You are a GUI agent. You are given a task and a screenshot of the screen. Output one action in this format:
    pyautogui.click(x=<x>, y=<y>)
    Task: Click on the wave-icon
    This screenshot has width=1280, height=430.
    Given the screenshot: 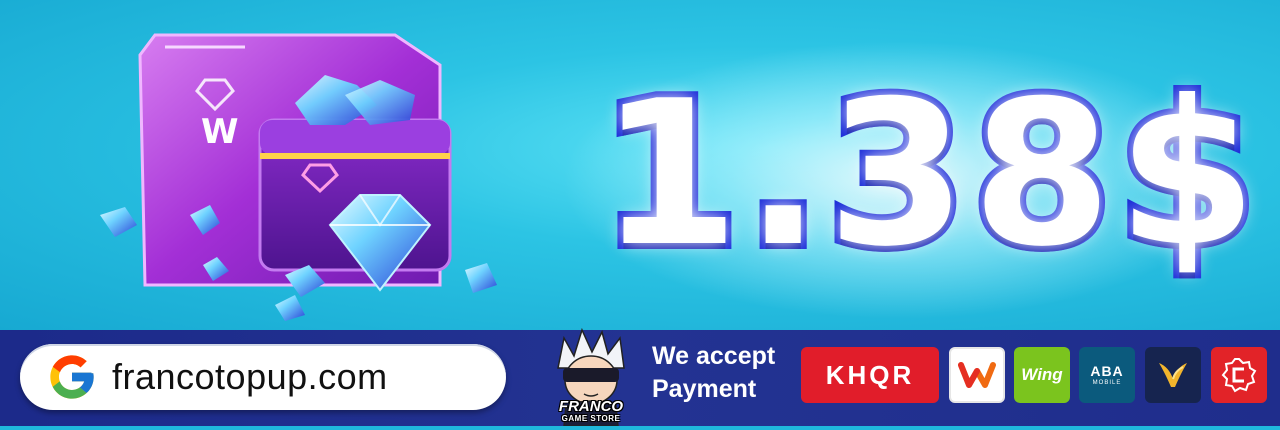 What is the action you would take?
    pyautogui.click(x=977, y=375)
    